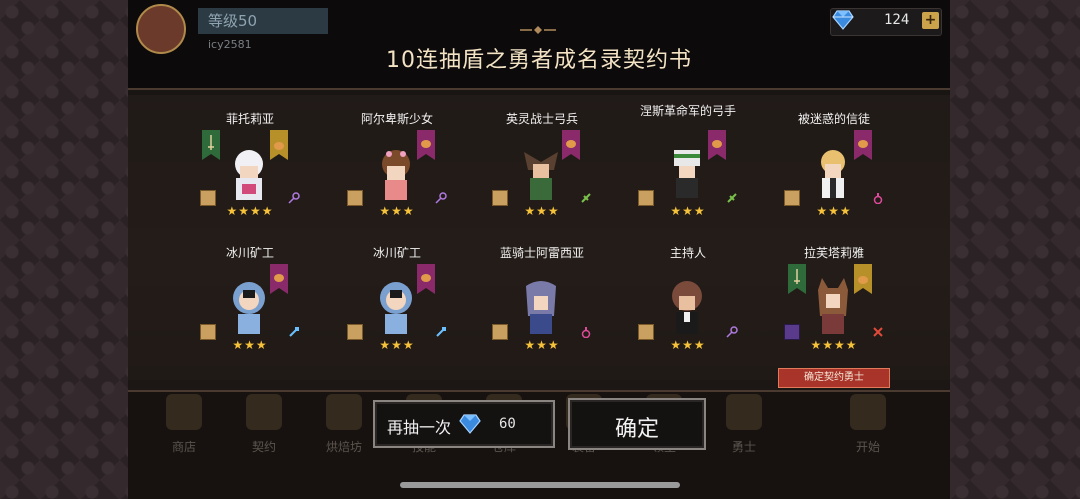 The width and height of the screenshot is (1080, 499). What do you see at coordinates (930, 20) in the screenshot?
I see `add-gems-button: +` at bounding box center [930, 20].